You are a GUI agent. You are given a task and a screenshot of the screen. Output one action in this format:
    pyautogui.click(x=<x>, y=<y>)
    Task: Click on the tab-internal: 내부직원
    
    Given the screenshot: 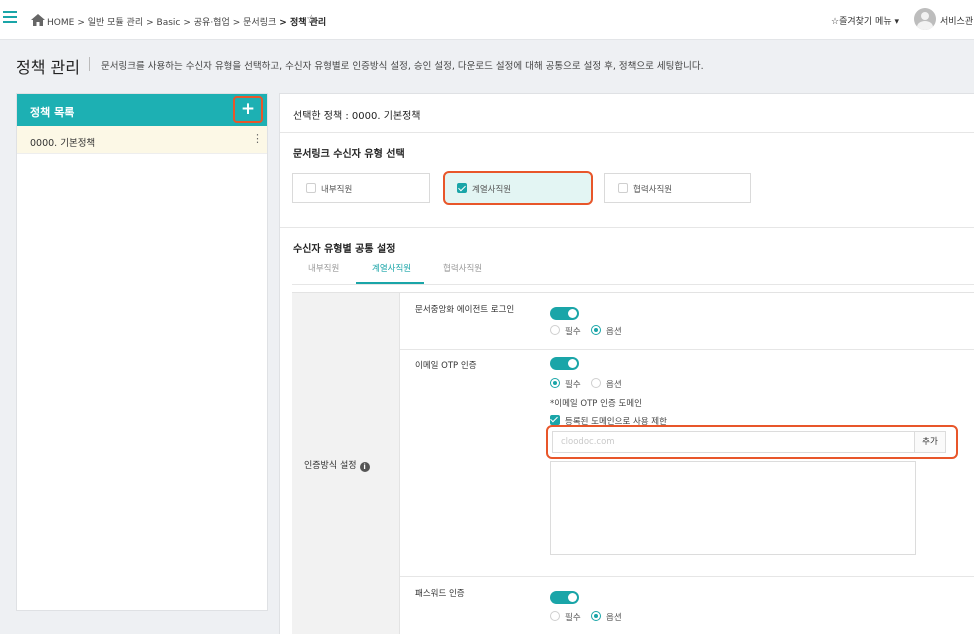 What is the action you would take?
    pyautogui.click(x=323, y=268)
    